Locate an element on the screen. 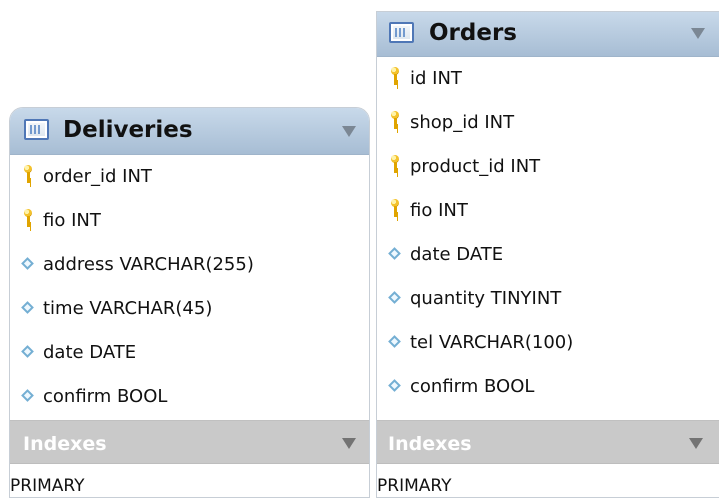 This screenshot has width=719, height=498. column-row: shop_id INT is located at coordinates (548, 123).